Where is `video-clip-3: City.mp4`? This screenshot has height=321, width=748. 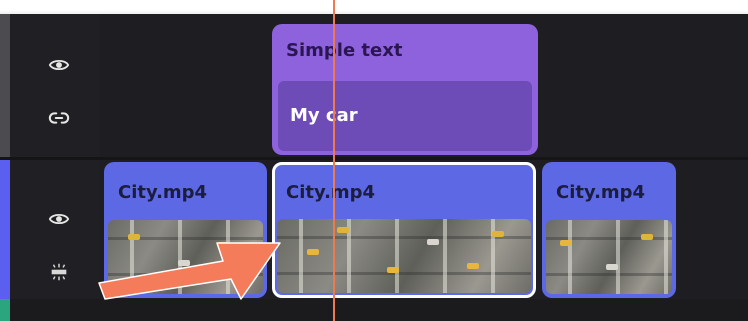 video-clip-3: City.mp4 is located at coordinates (609, 230).